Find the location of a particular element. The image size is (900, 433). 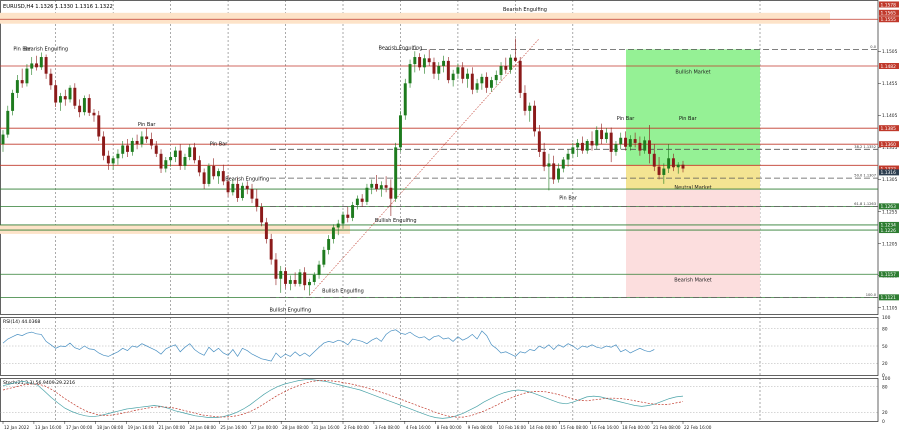

price-tag-label: 1.1121 is located at coordinates (889, 298).